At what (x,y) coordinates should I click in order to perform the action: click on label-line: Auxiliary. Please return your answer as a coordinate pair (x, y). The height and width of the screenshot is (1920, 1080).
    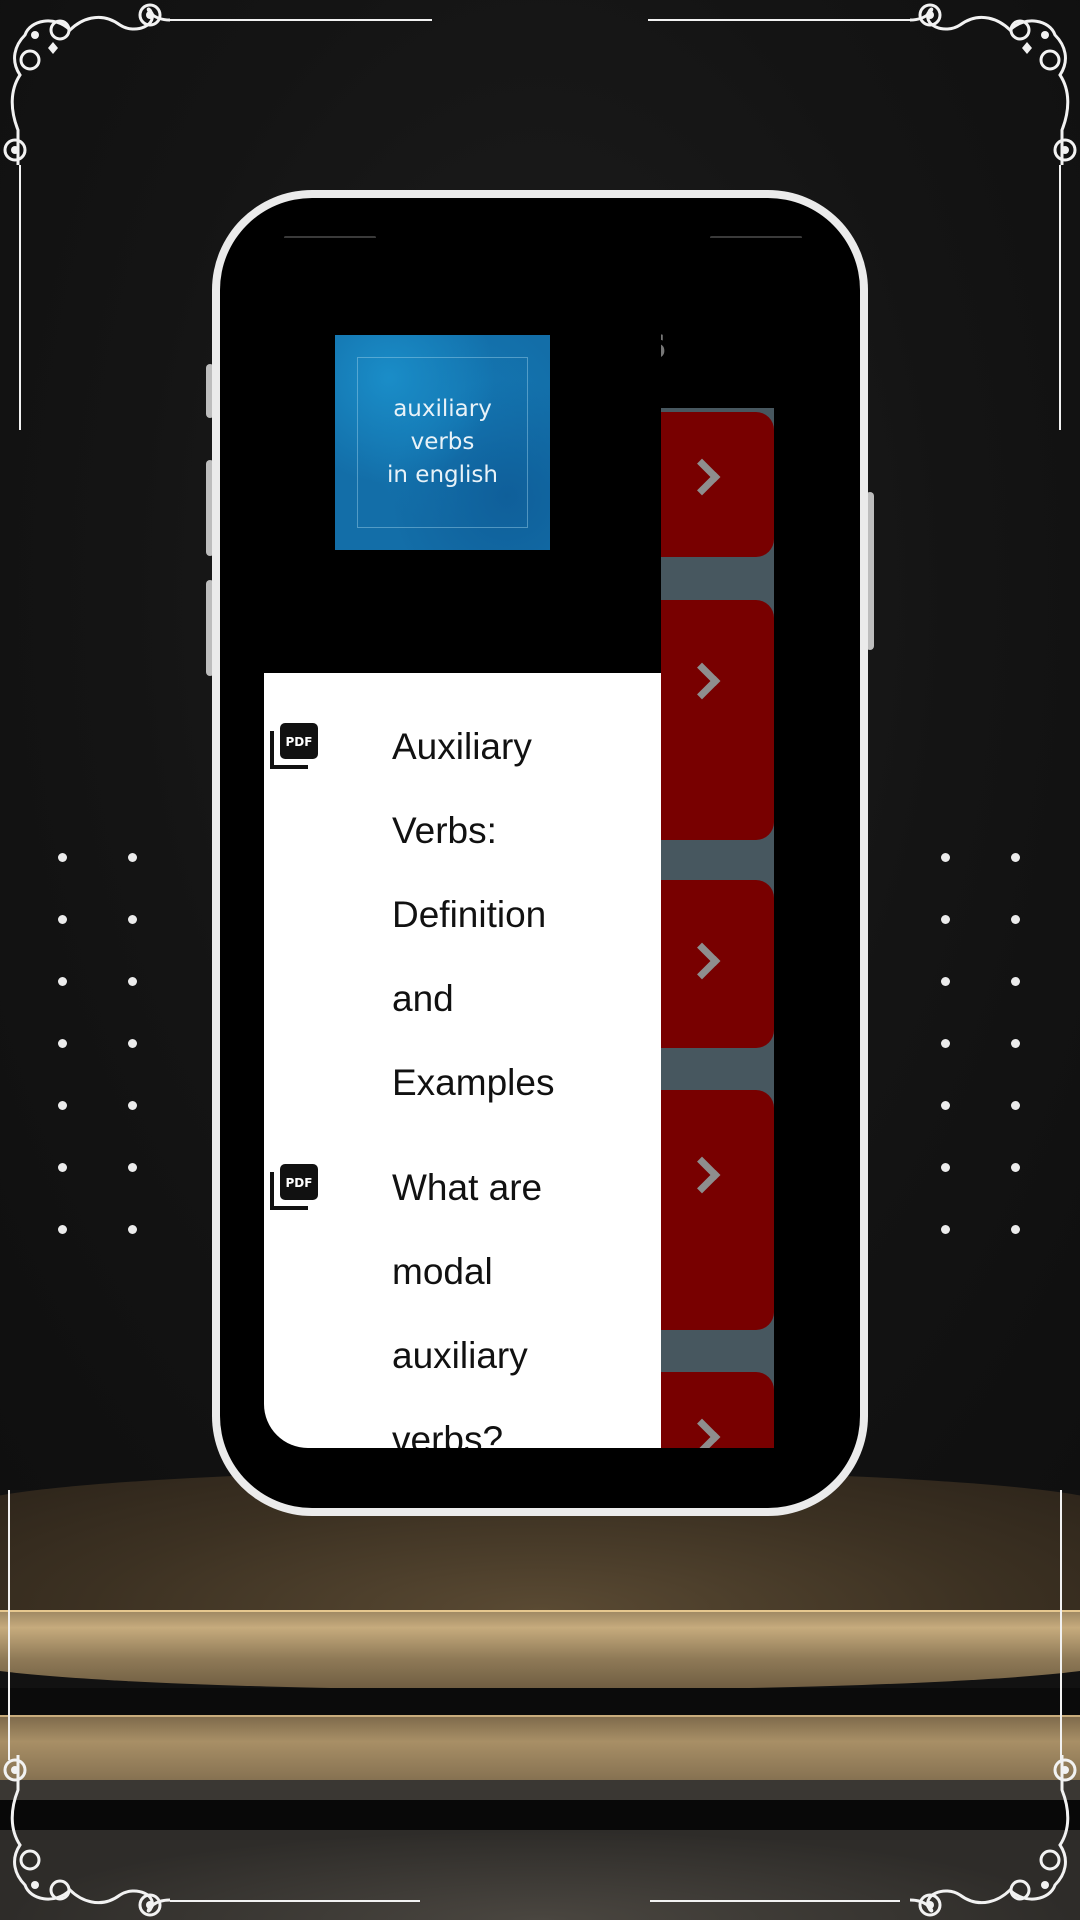
    Looking at the image, I should click on (462, 746).